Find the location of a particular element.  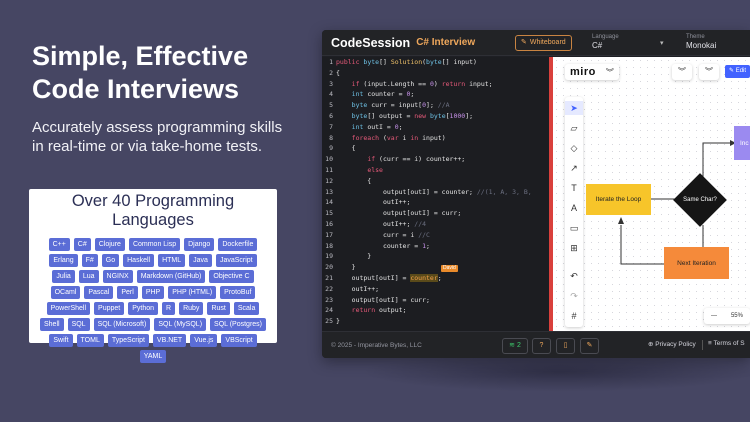

line-number: 7 is located at coordinates (331, 126).